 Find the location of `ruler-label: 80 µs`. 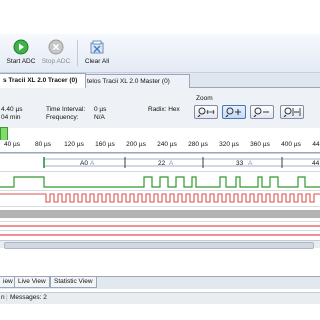

ruler-label: 80 µs is located at coordinates (43, 144).